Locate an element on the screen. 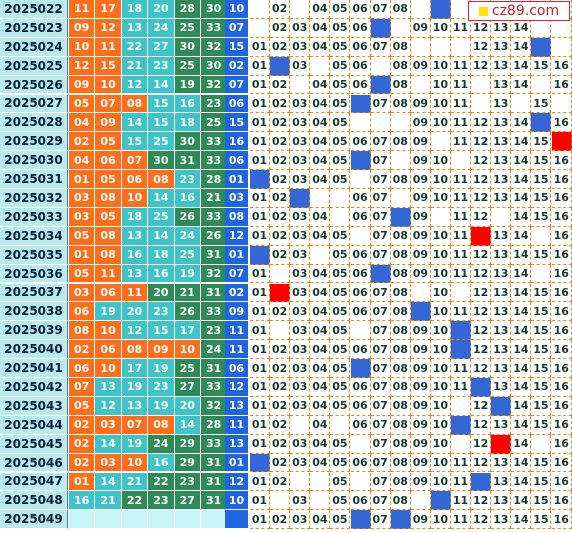 This screenshot has height=533, width=572. front-number: 03 is located at coordinates (108, 425).